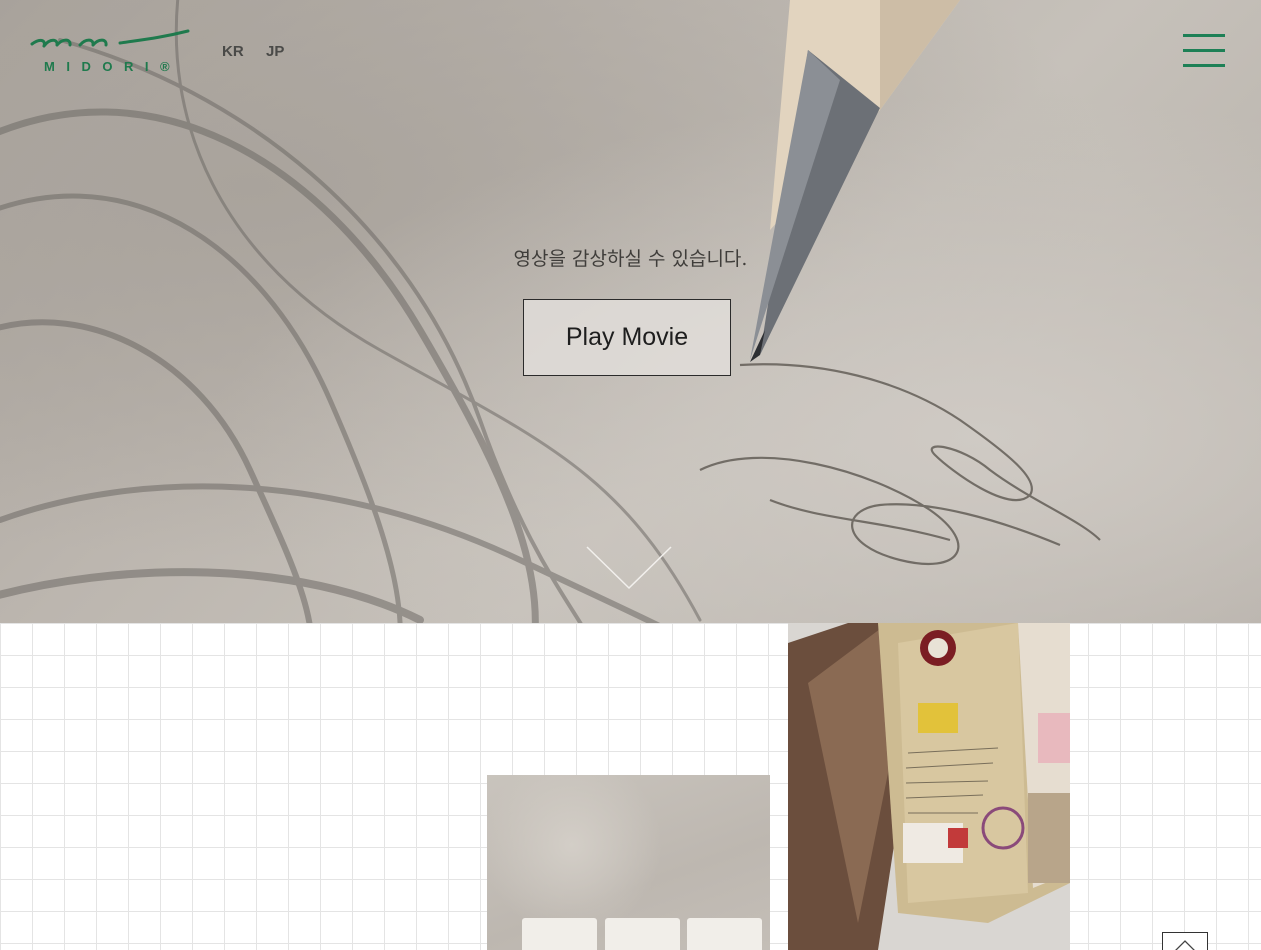 Image resolution: width=1261 pixels, height=950 pixels. What do you see at coordinates (628, 862) in the screenshot?
I see `paper-sample-photo` at bounding box center [628, 862].